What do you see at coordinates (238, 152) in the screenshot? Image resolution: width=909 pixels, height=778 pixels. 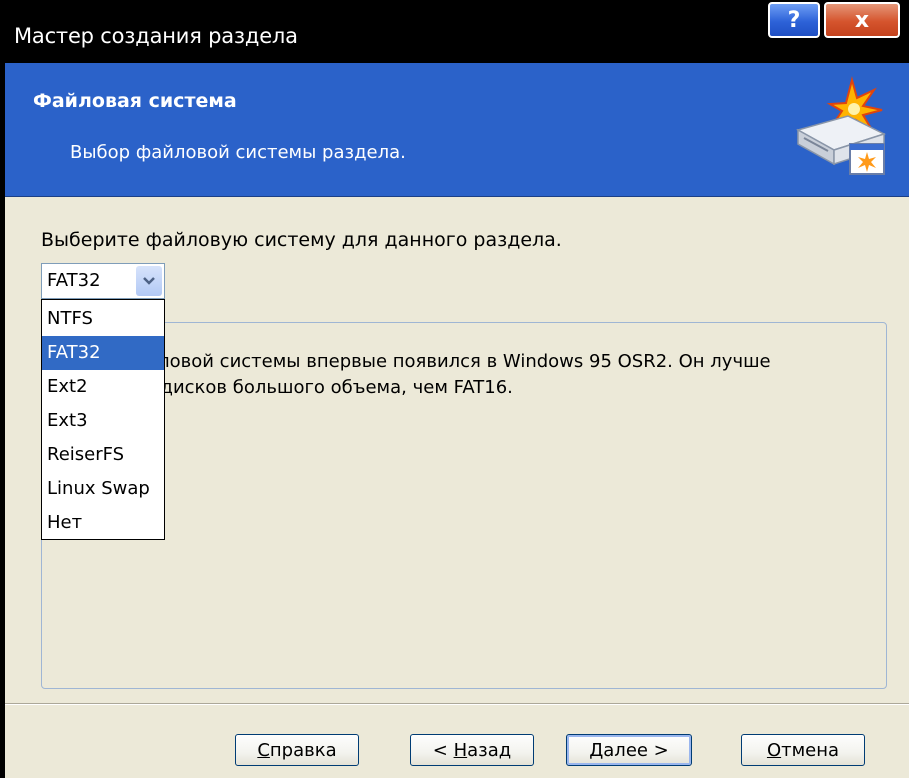 I see `header-subtitle: Выбор файловой системы раздела.` at bounding box center [238, 152].